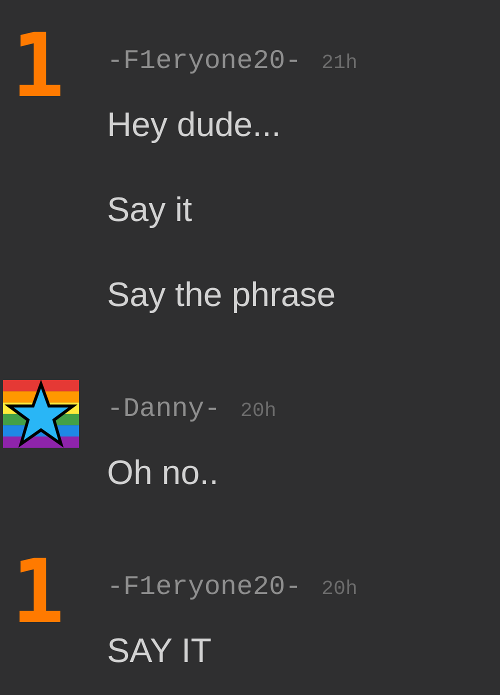  Describe the element at coordinates (221, 295) in the screenshot. I see `message-text: Say the phrase` at that location.